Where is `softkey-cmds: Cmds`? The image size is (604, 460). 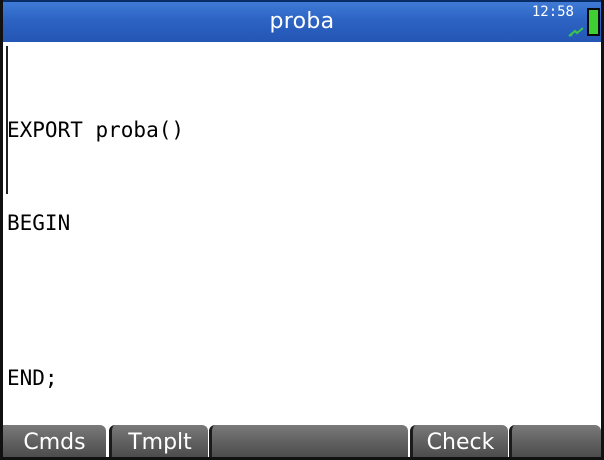
softkey-cmds: Cmds is located at coordinates (54, 441).